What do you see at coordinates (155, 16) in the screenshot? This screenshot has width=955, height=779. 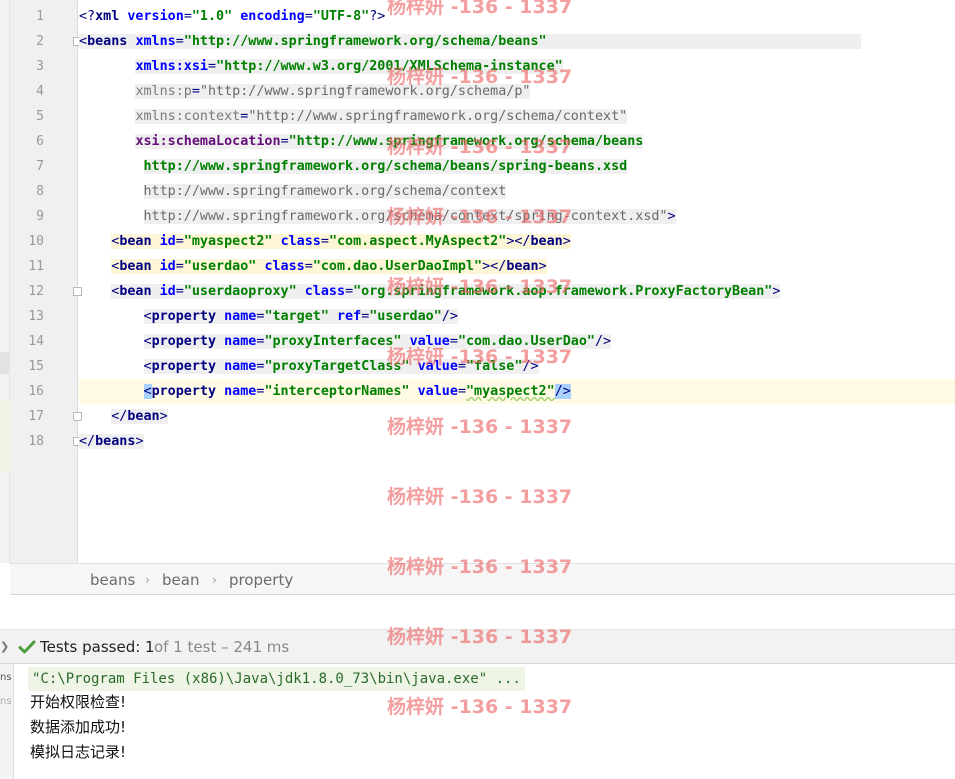 I see `code-token: version` at bounding box center [155, 16].